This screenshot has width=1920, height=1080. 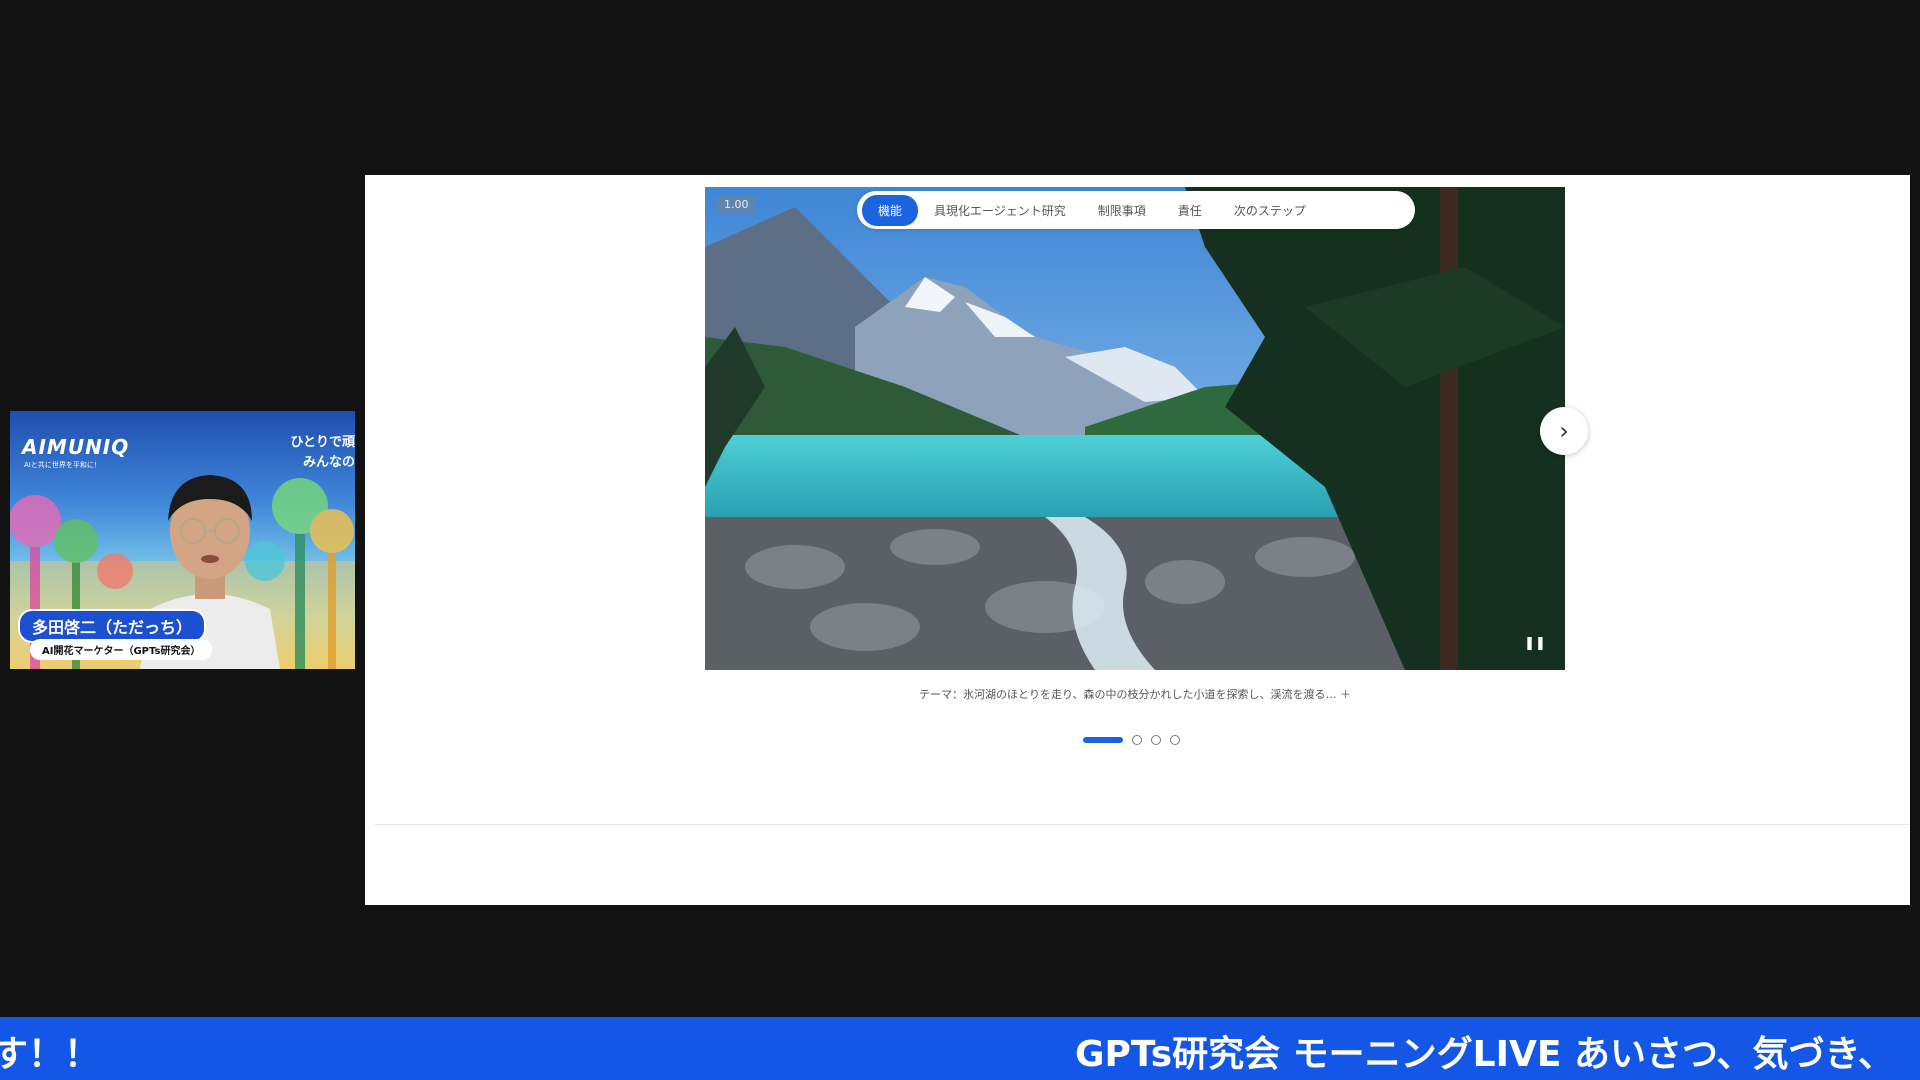 What do you see at coordinates (1485, 1054) in the screenshot?
I see `ticker-text-main: GPTs研究会 モーニングLIVE あいさつ、気づき、` at bounding box center [1485, 1054].